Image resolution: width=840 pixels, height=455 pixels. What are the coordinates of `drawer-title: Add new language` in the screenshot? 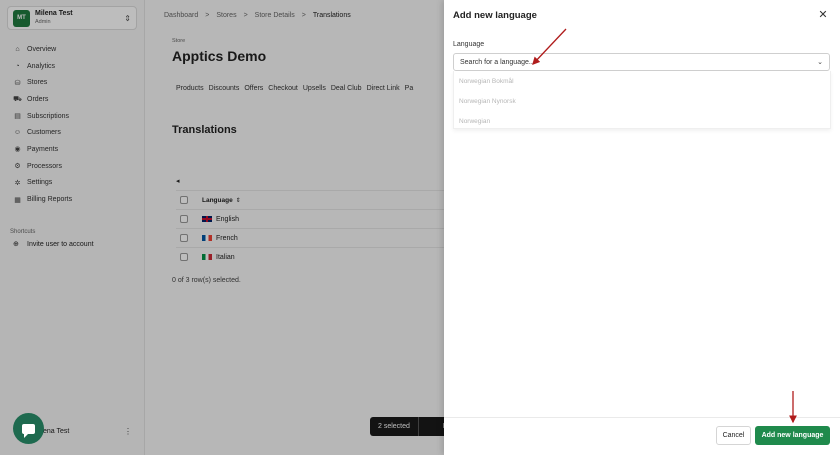 It's located at (495, 15).